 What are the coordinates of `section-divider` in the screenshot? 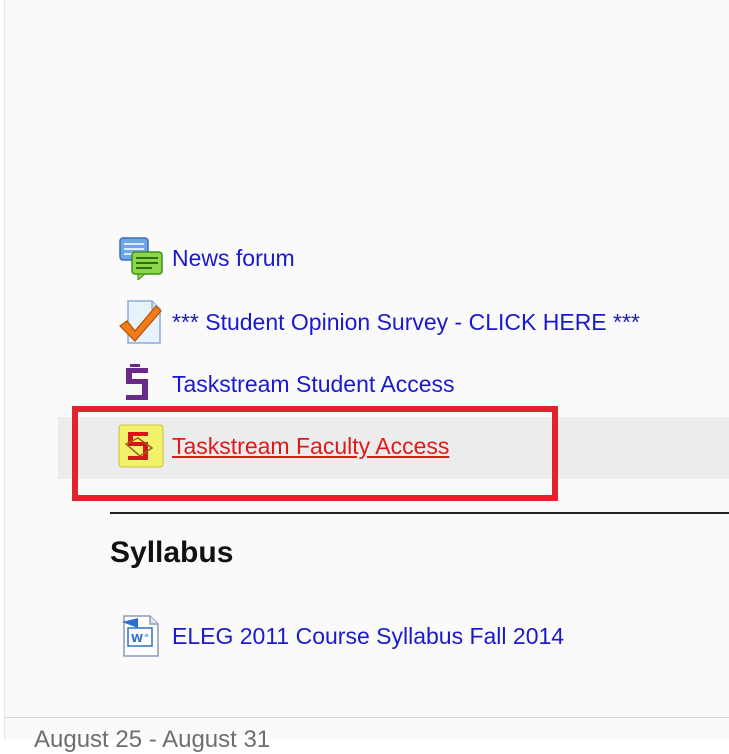 It's located at (419, 513).